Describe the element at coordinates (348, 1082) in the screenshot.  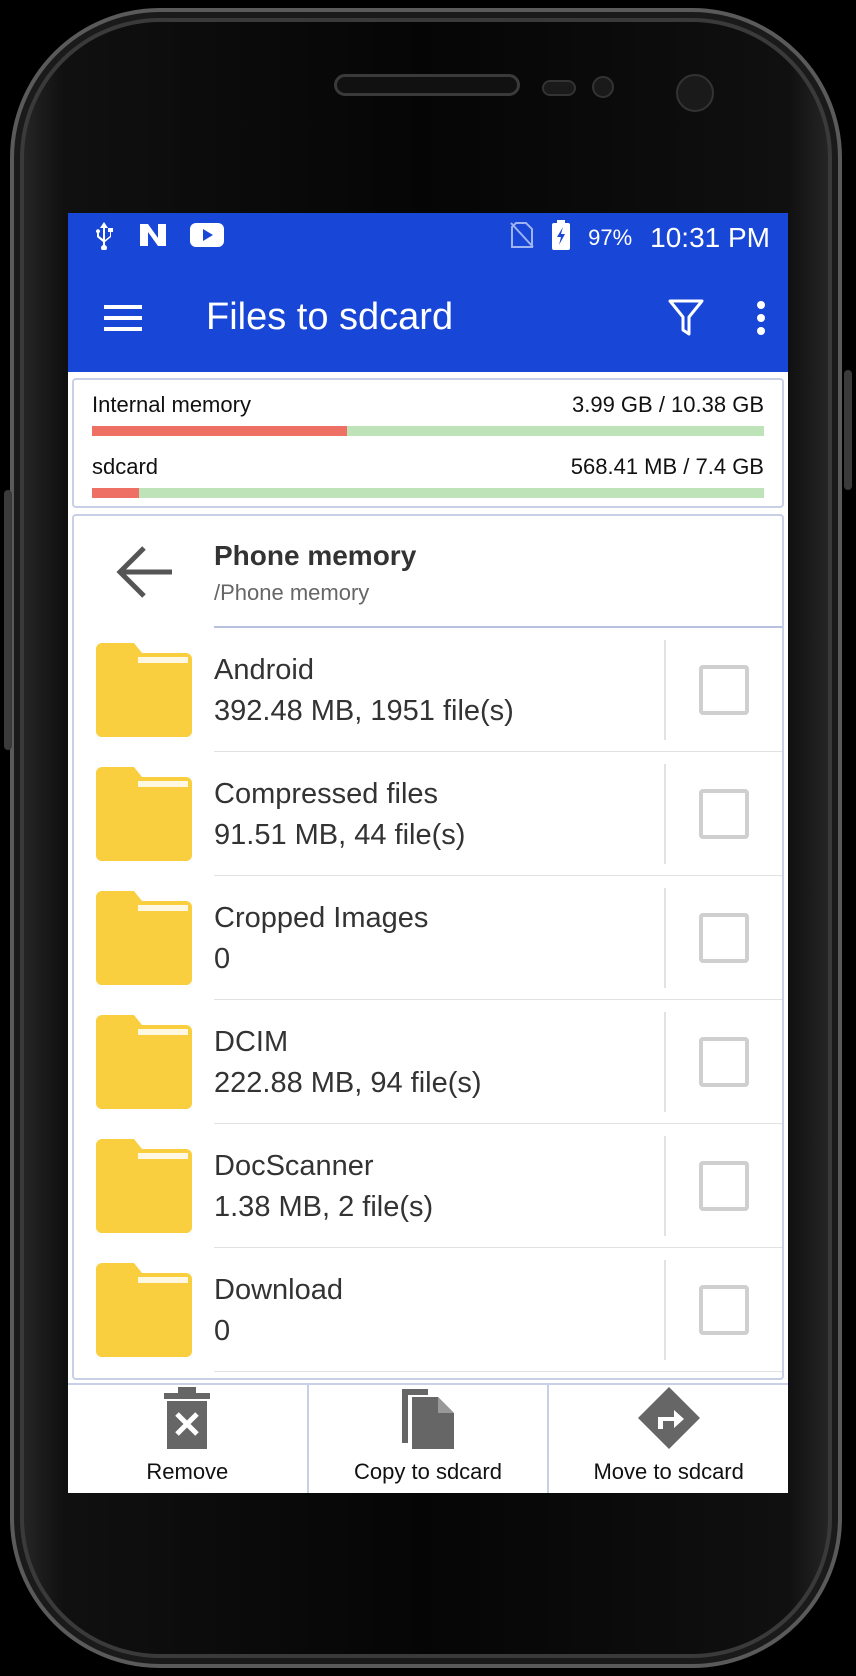
I see `folder-details: 222.88 MB, 94 file(s)` at that location.